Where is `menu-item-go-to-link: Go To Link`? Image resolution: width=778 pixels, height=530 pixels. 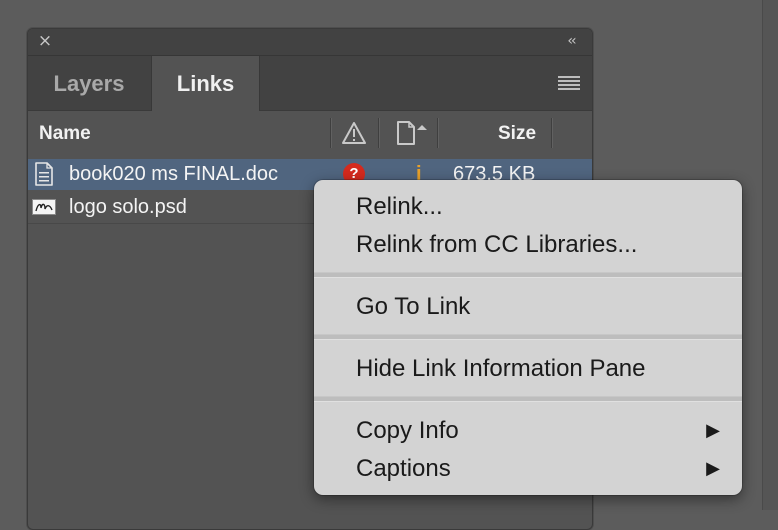
menu-item-go-to-link: Go To Link is located at coordinates (528, 307).